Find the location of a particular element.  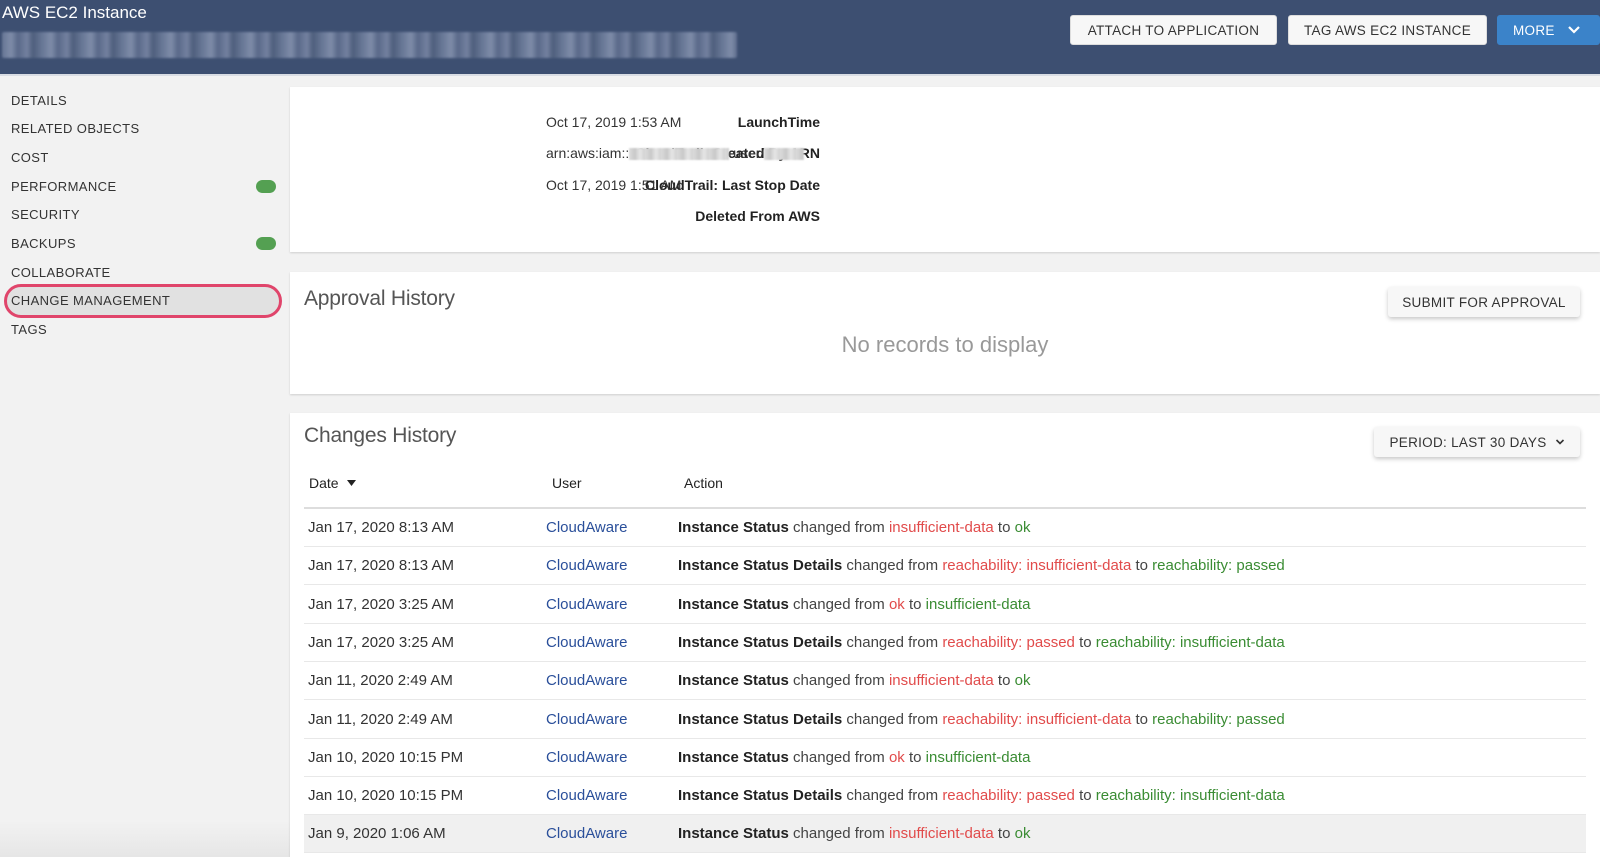

attach-to-application-button: ATTACH TO APPLICATION is located at coordinates (1173, 30).